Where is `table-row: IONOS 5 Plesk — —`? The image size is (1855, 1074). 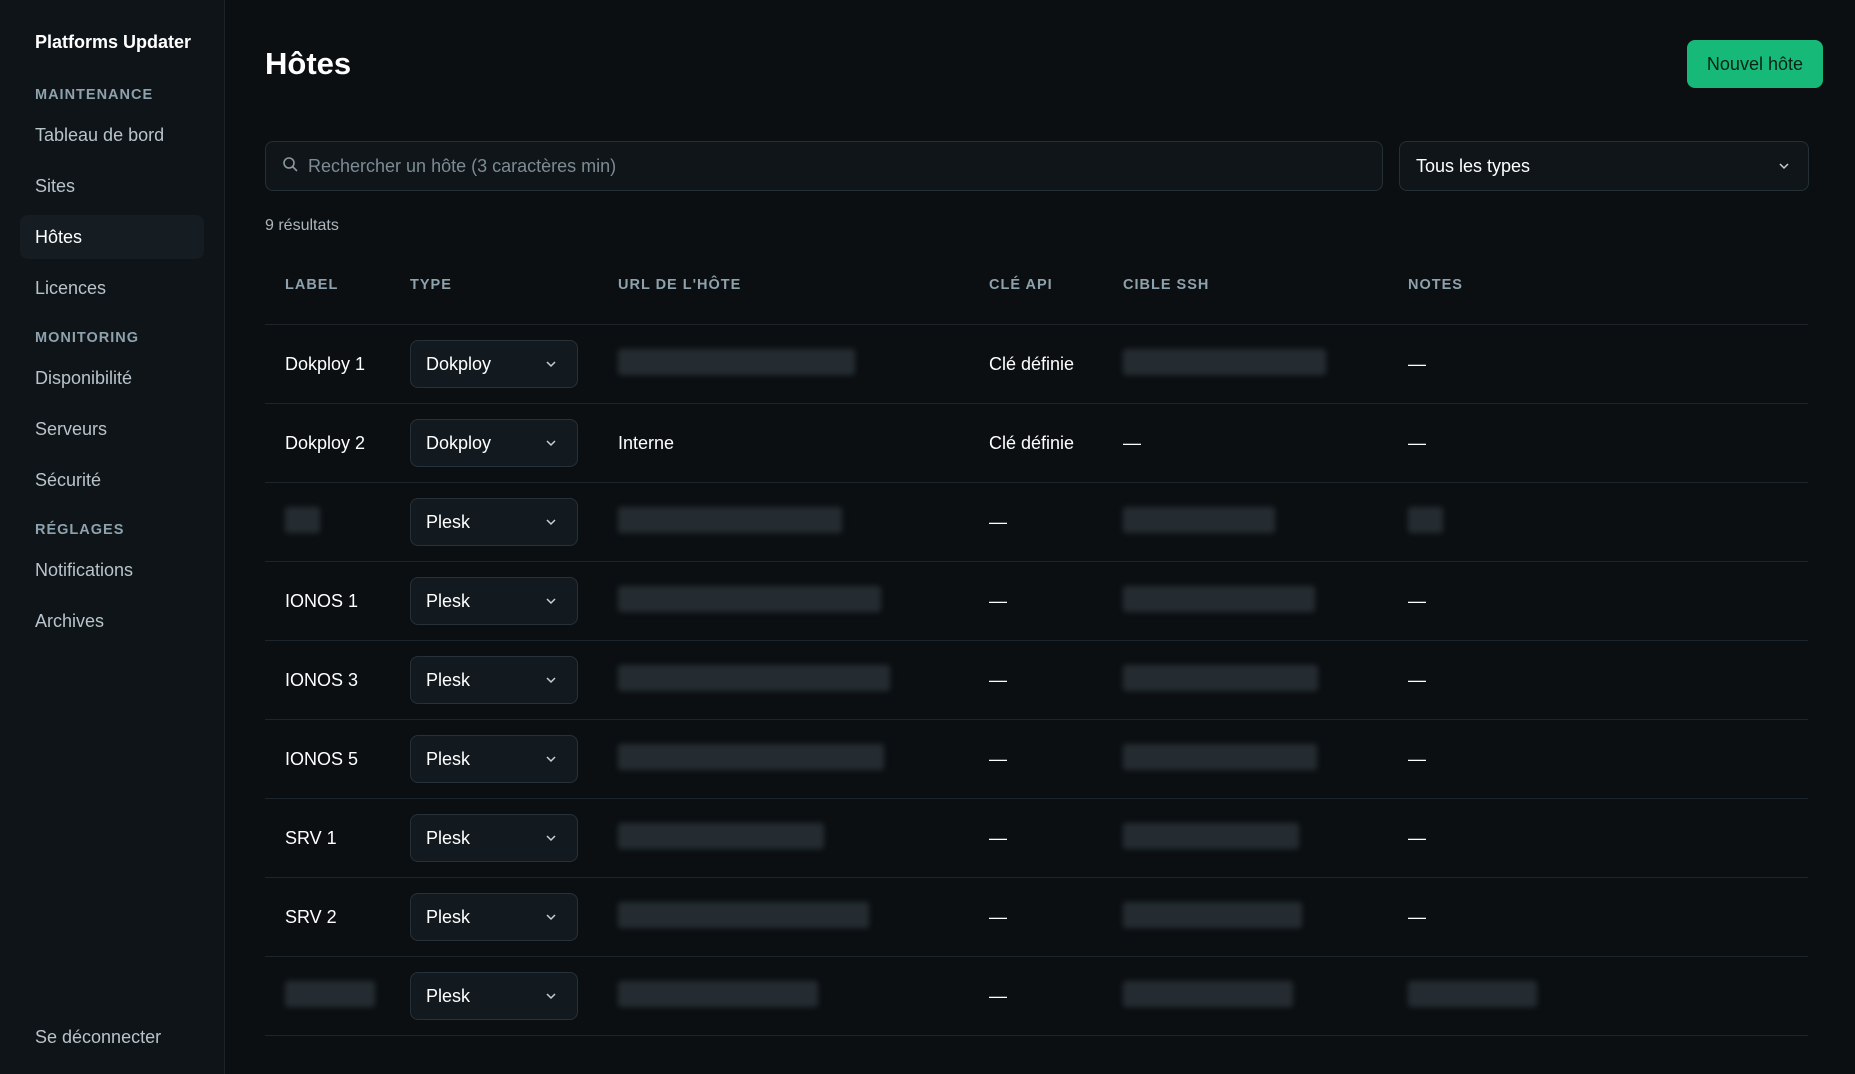
table-row: IONOS 5 Plesk — — is located at coordinates (1036, 759).